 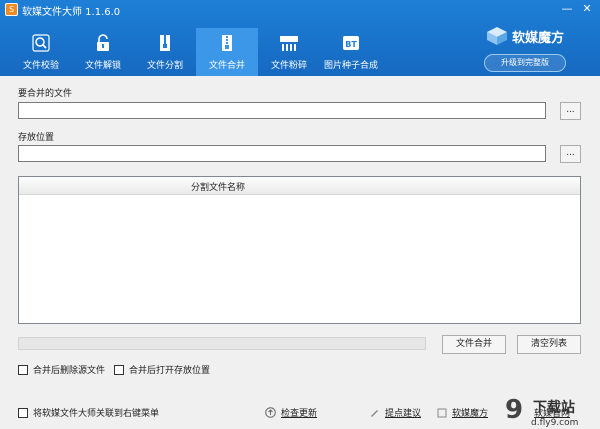 I want to click on tab-label: 文件解锁, so click(x=102, y=66).